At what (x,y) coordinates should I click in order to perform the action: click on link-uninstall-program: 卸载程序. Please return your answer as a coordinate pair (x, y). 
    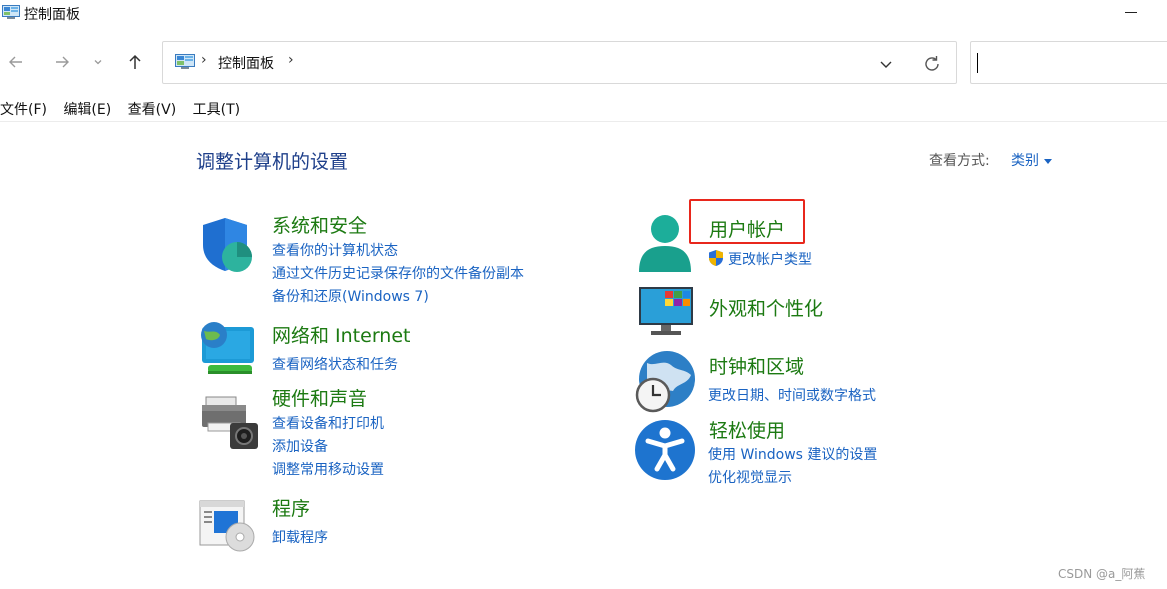
    Looking at the image, I should click on (300, 537).